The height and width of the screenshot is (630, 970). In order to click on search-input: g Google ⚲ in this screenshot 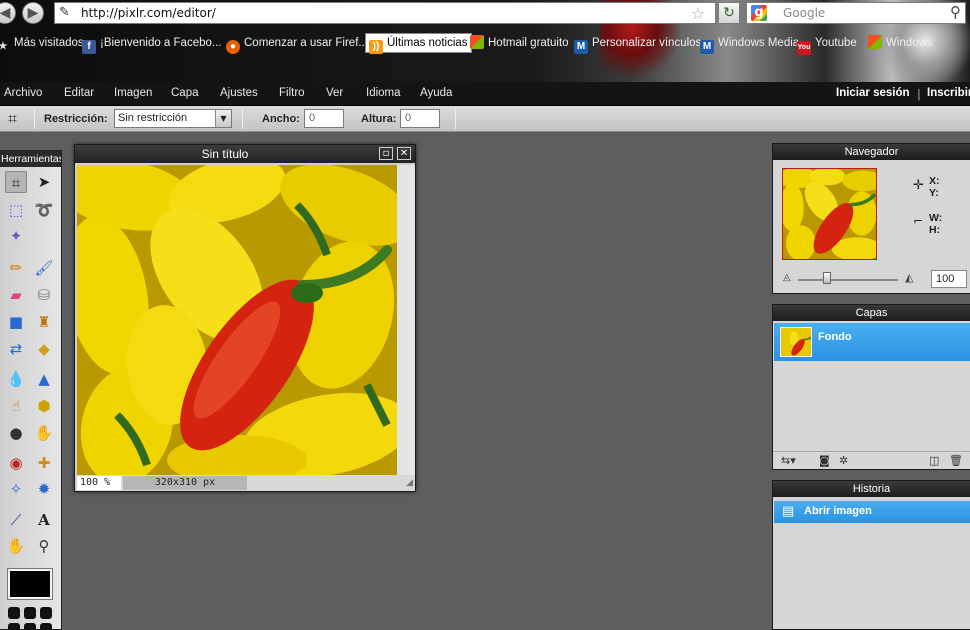, I will do `click(856, 13)`.